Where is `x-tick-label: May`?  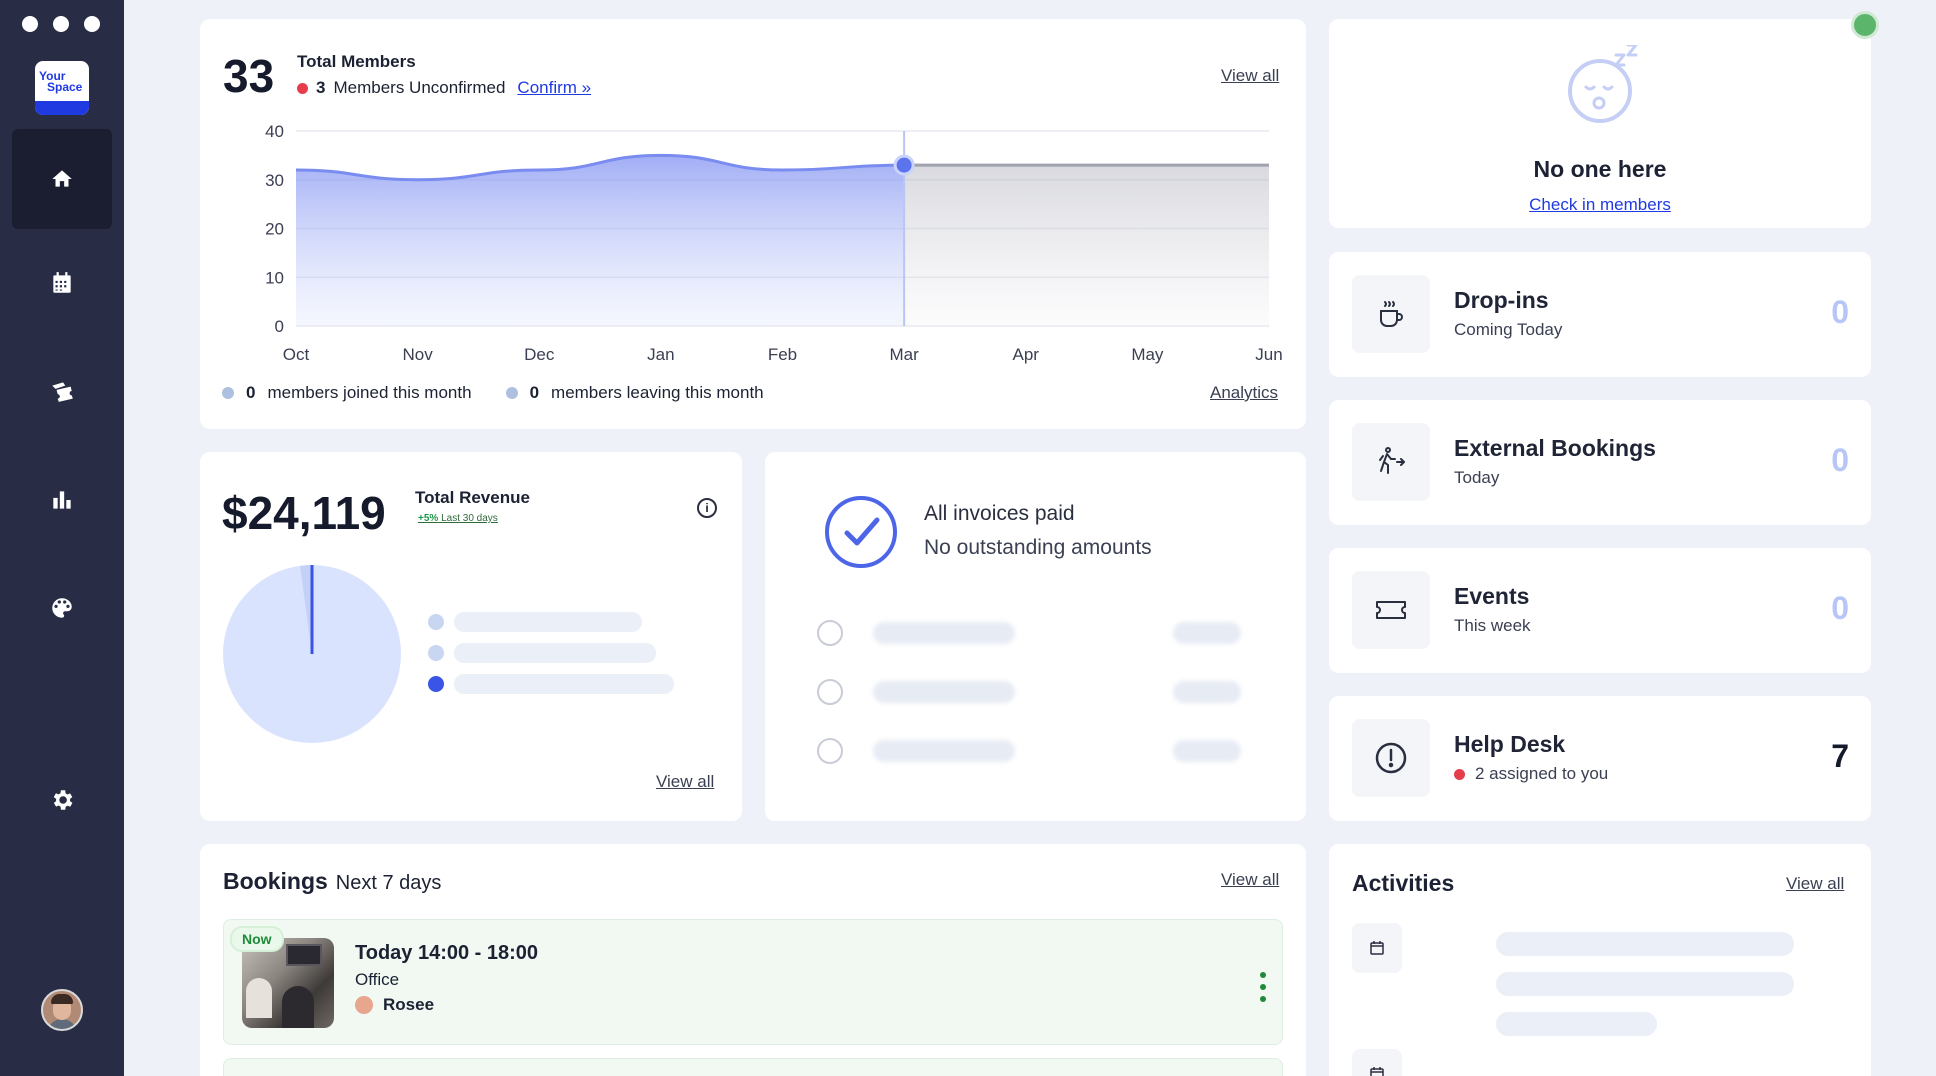
x-tick-label: May is located at coordinates (1147, 354).